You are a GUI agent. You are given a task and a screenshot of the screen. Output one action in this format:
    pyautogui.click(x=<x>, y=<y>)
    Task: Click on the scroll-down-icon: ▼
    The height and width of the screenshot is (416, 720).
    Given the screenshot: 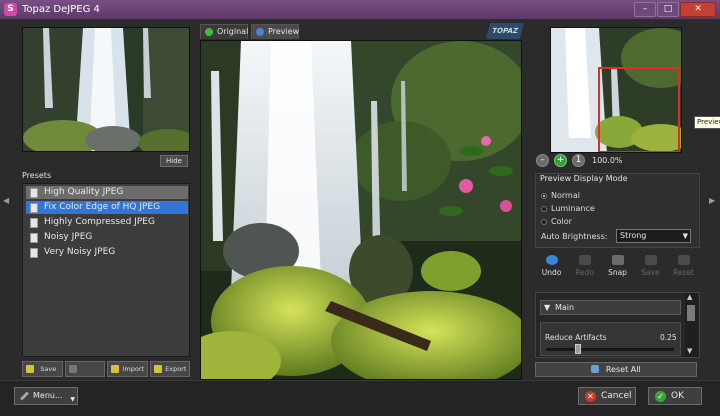 What is the action you would take?
    pyautogui.click(x=689, y=351)
    